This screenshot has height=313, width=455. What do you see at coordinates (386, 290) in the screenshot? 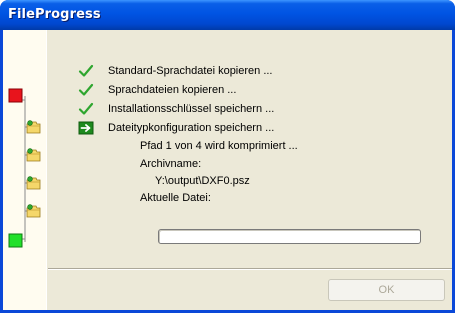
I see `ok-button: OK` at bounding box center [386, 290].